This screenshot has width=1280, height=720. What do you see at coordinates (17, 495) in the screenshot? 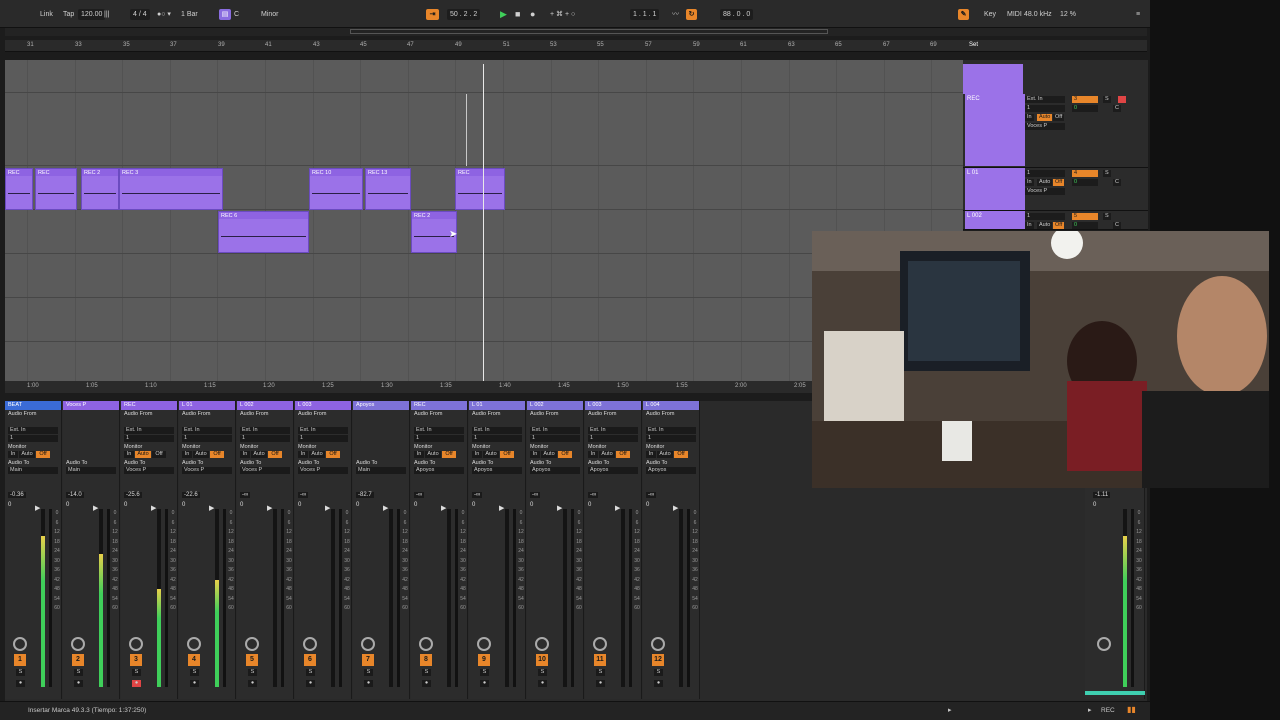
I see `volume-readout: -0.36` at bounding box center [17, 495].